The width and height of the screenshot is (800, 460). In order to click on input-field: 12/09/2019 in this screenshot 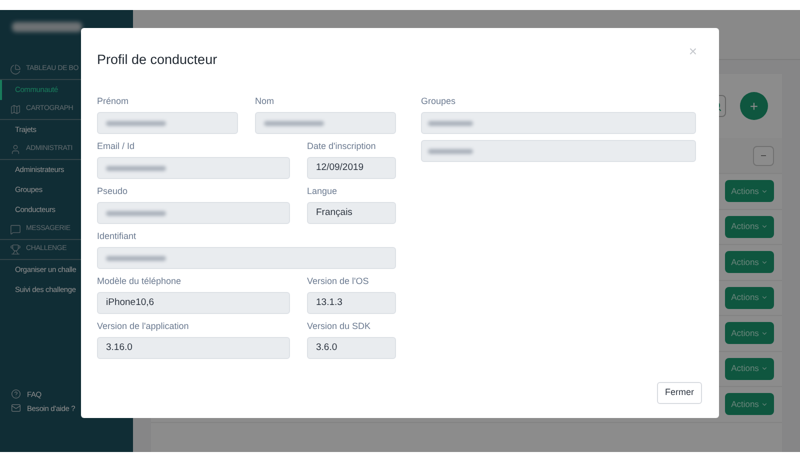, I will do `click(351, 168)`.